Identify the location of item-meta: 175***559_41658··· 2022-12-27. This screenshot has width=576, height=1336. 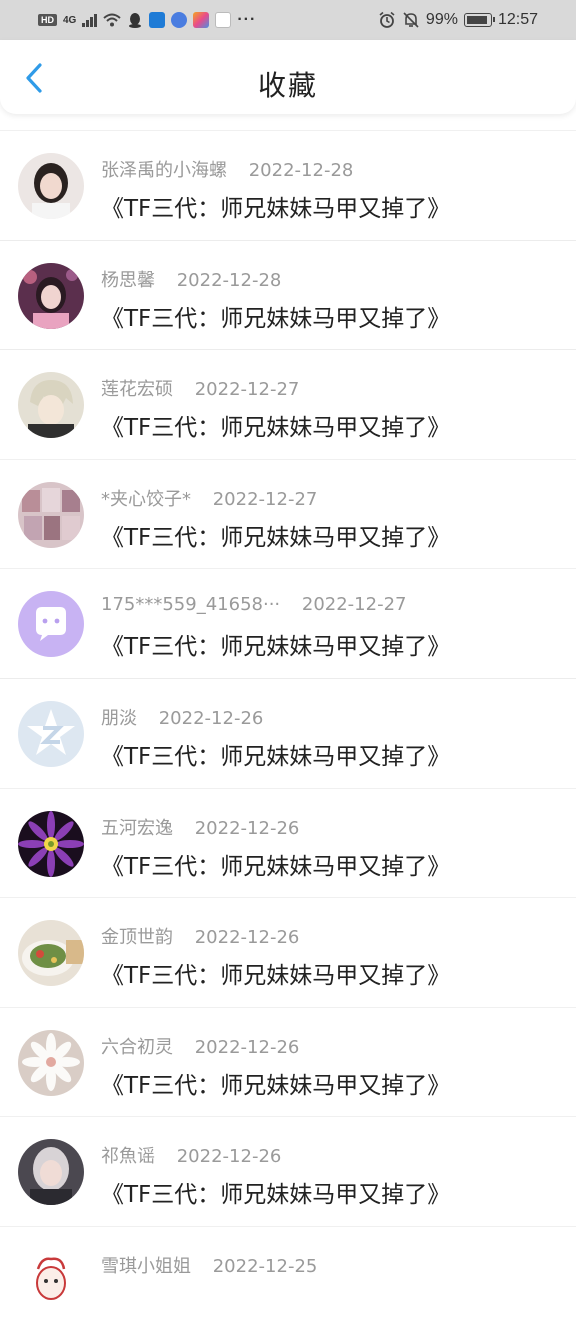
(333, 604).